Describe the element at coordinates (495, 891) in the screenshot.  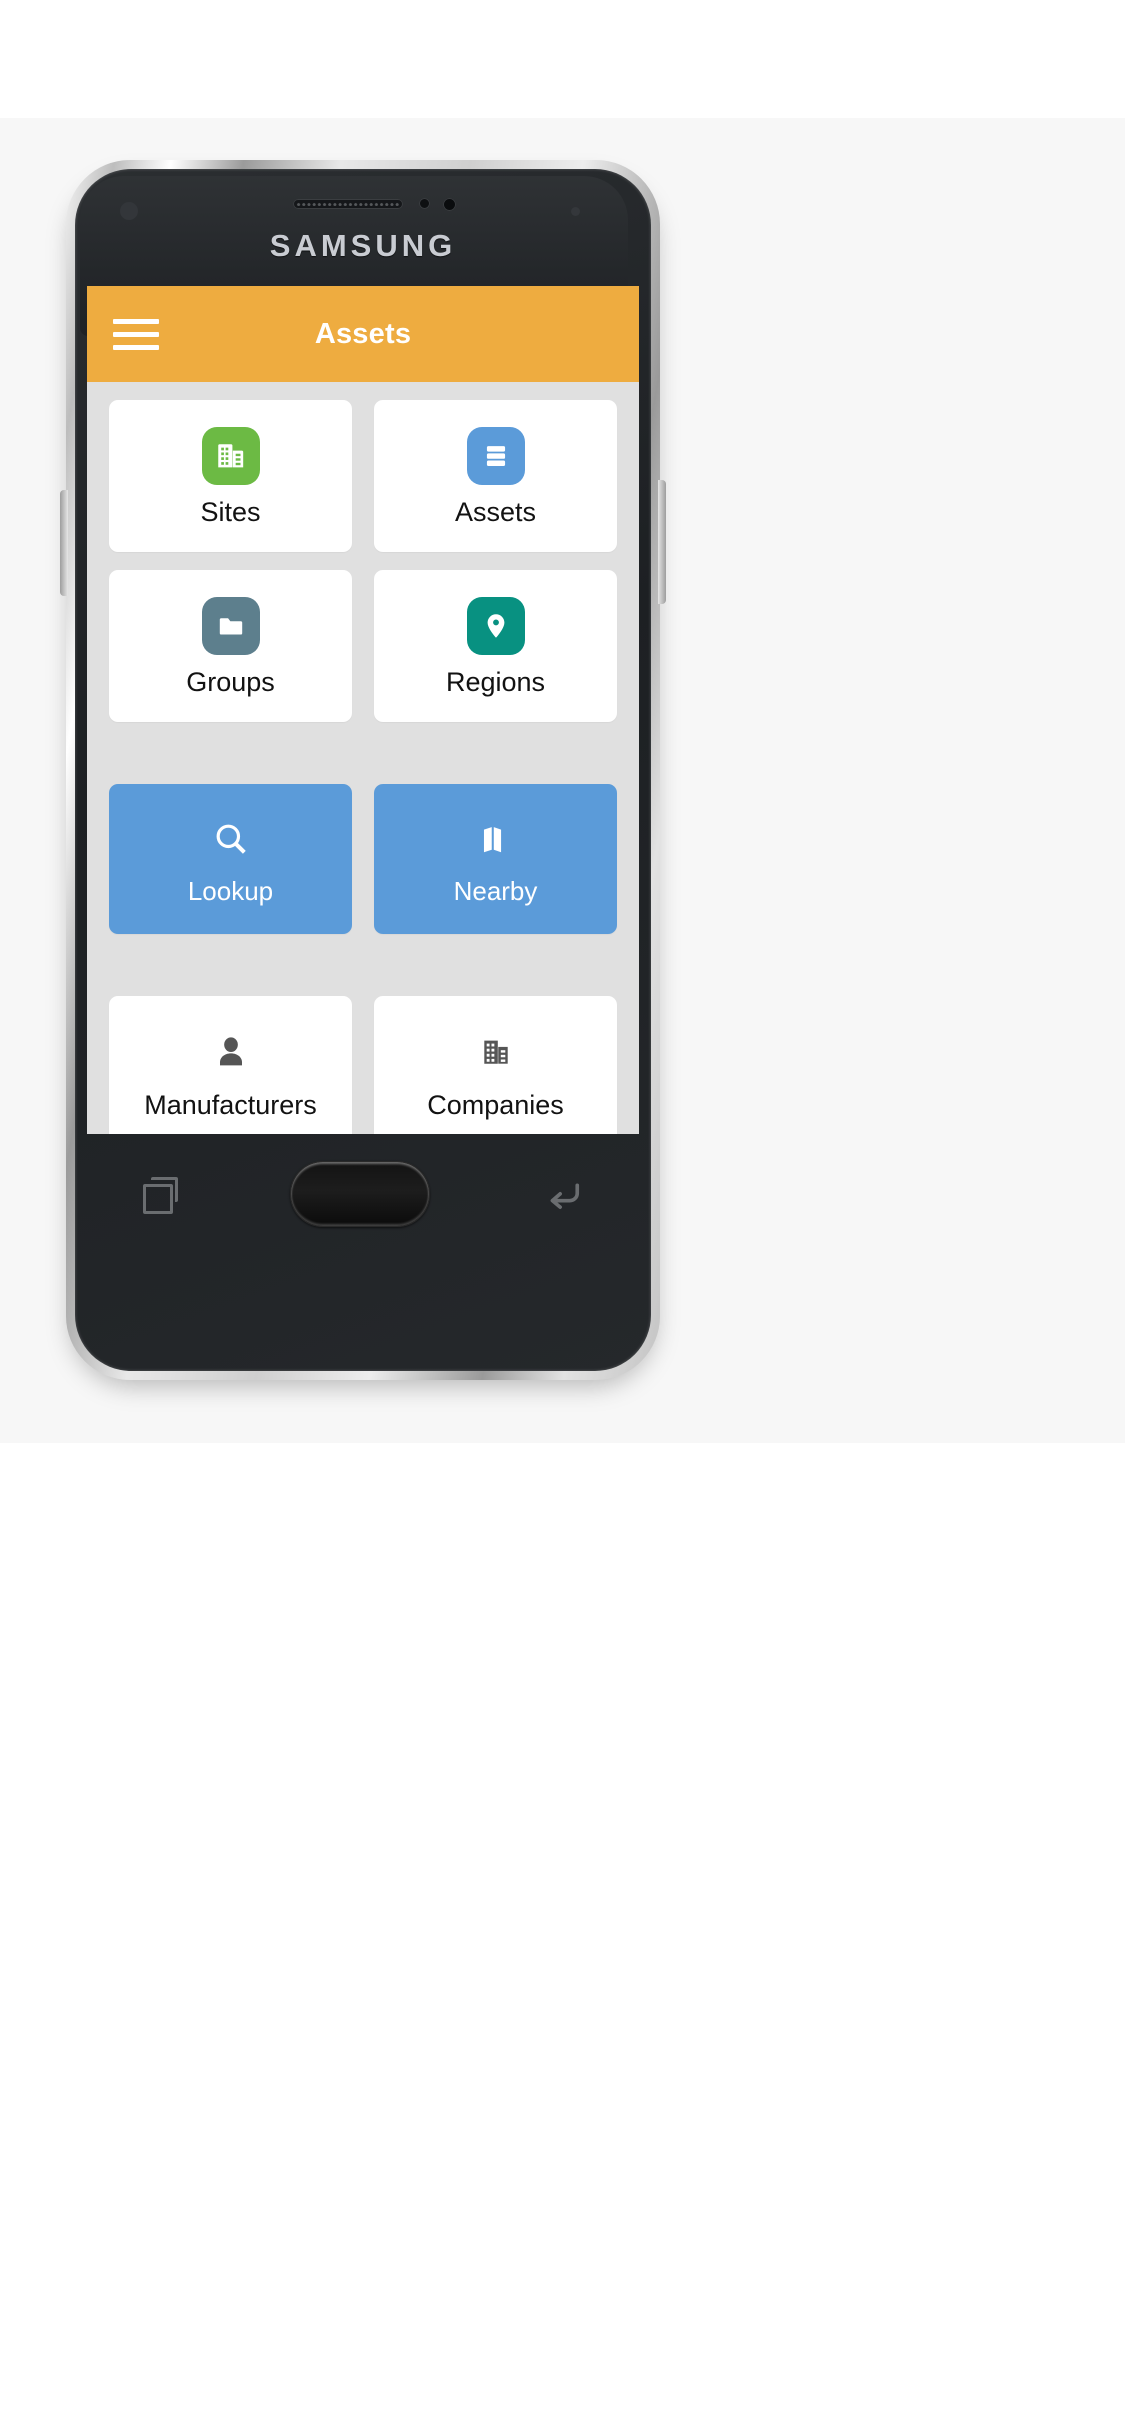
I see `button-label: Nearby` at that location.